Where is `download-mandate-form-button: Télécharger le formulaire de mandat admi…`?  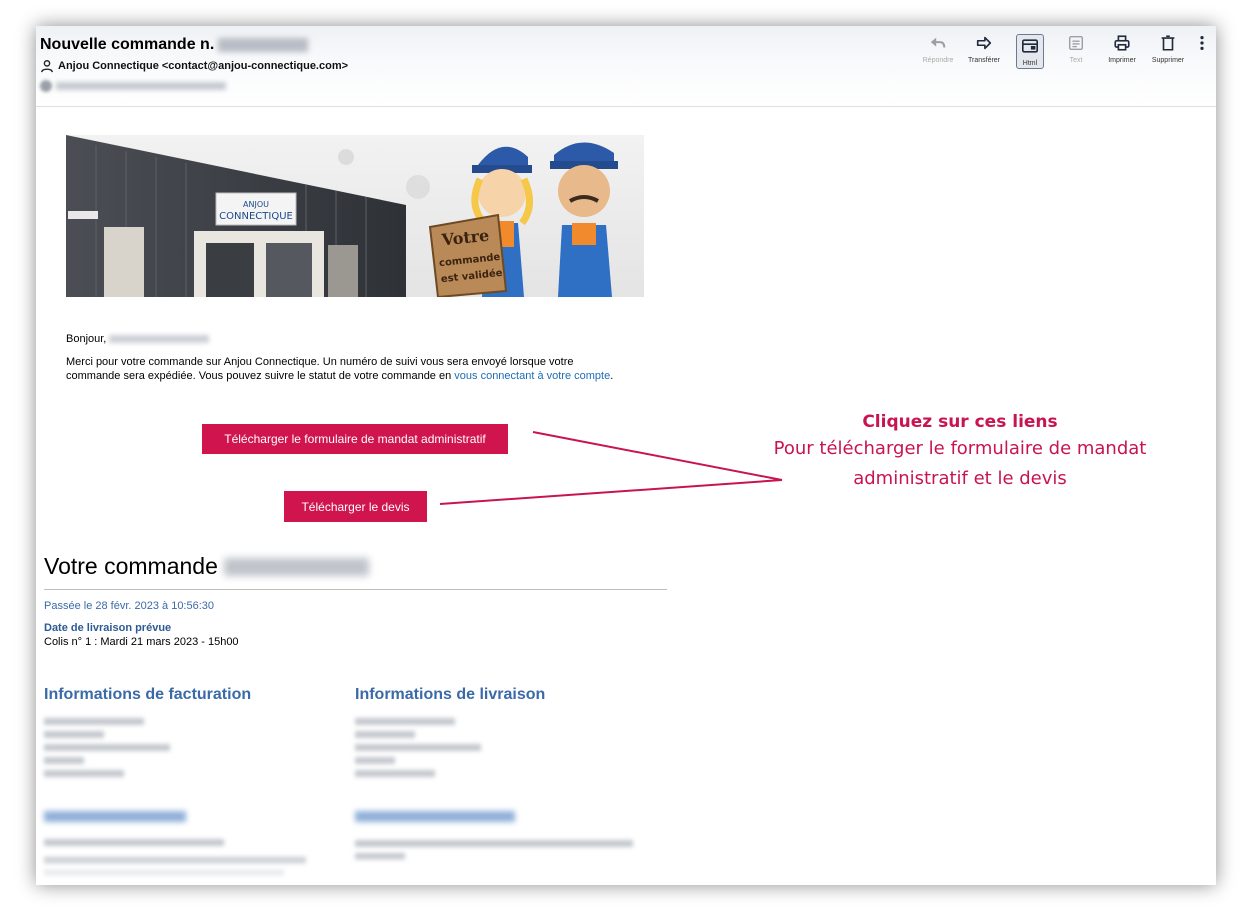 download-mandate-form-button: Télécharger le formulaire de mandat admi… is located at coordinates (355, 439).